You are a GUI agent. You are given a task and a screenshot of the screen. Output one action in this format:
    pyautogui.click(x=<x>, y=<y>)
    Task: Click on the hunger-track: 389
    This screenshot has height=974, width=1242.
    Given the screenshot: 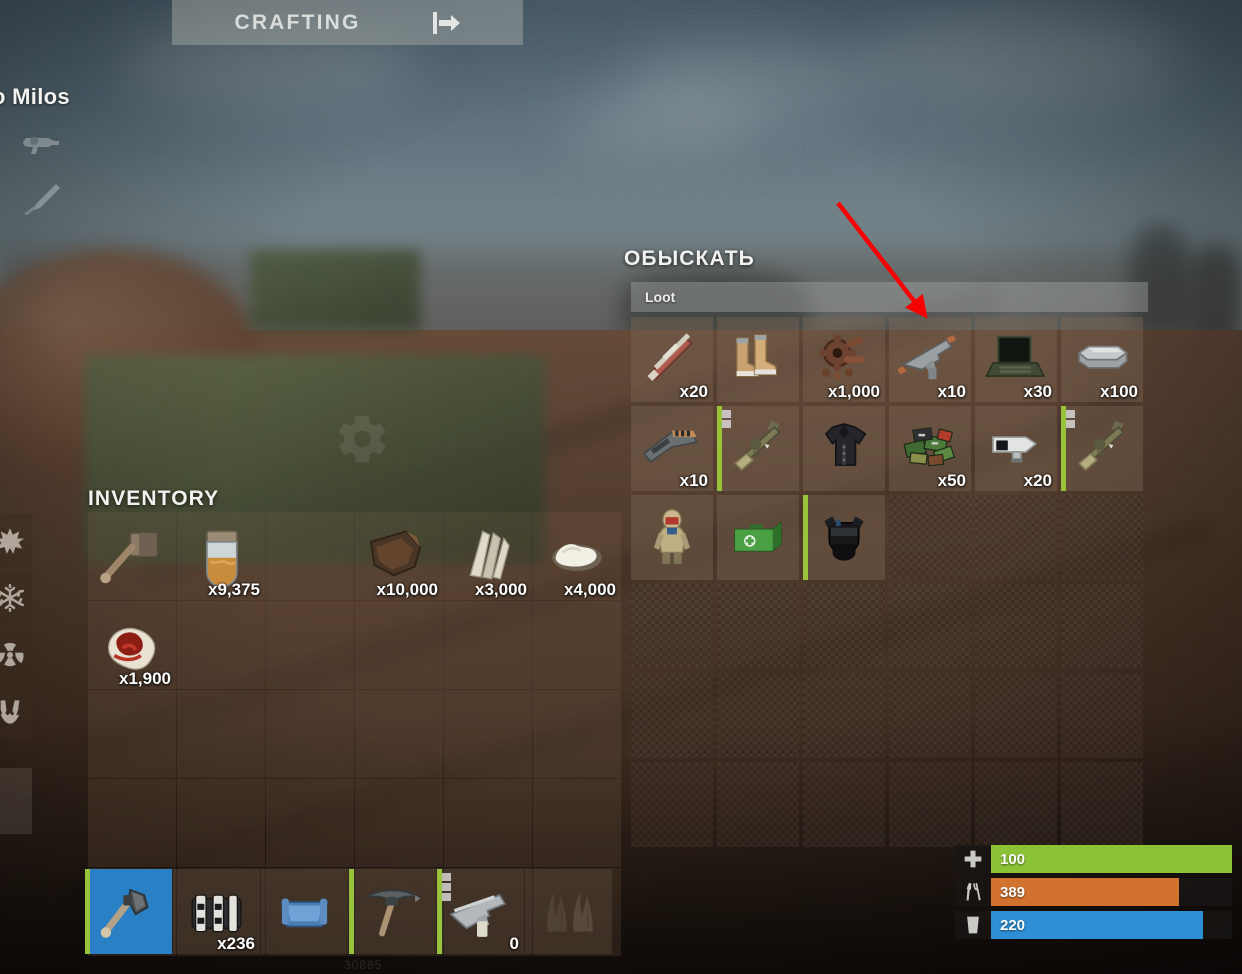 What is the action you would take?
    pyautogui.click(x=1111, y=892)
    